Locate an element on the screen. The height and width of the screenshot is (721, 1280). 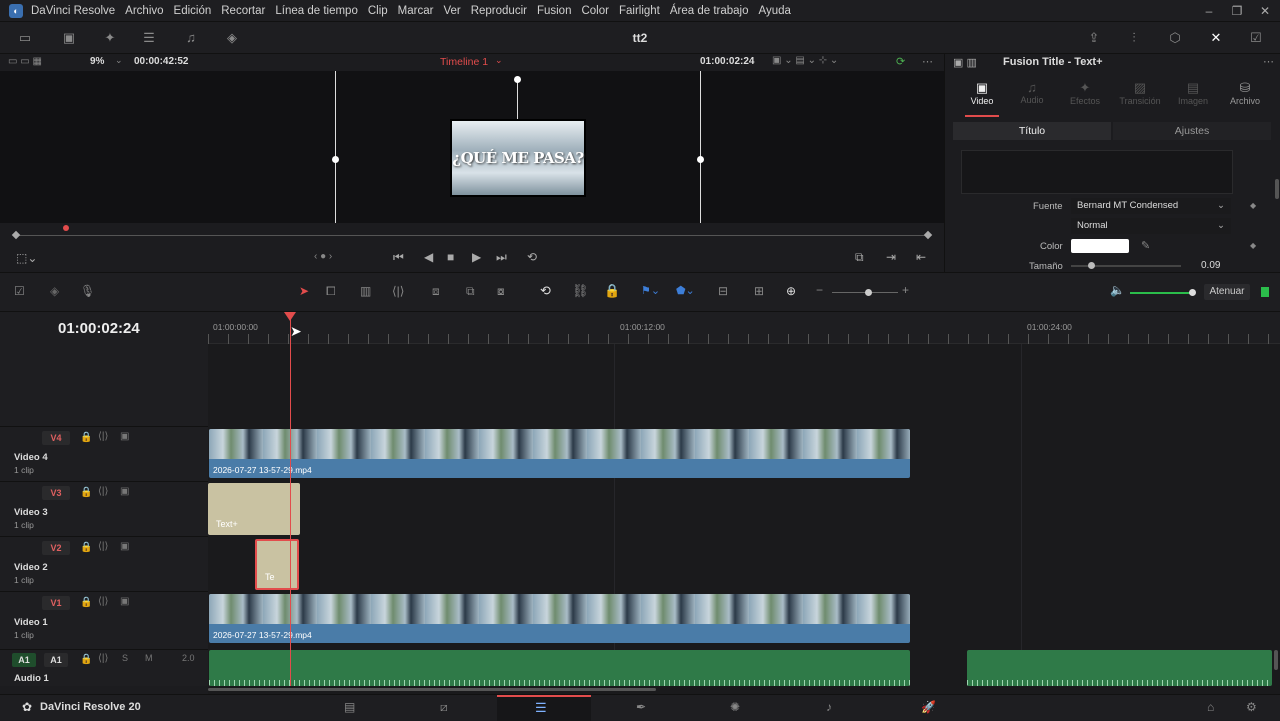
menu-marcar: Marcar is located at coordinates (416, 11).